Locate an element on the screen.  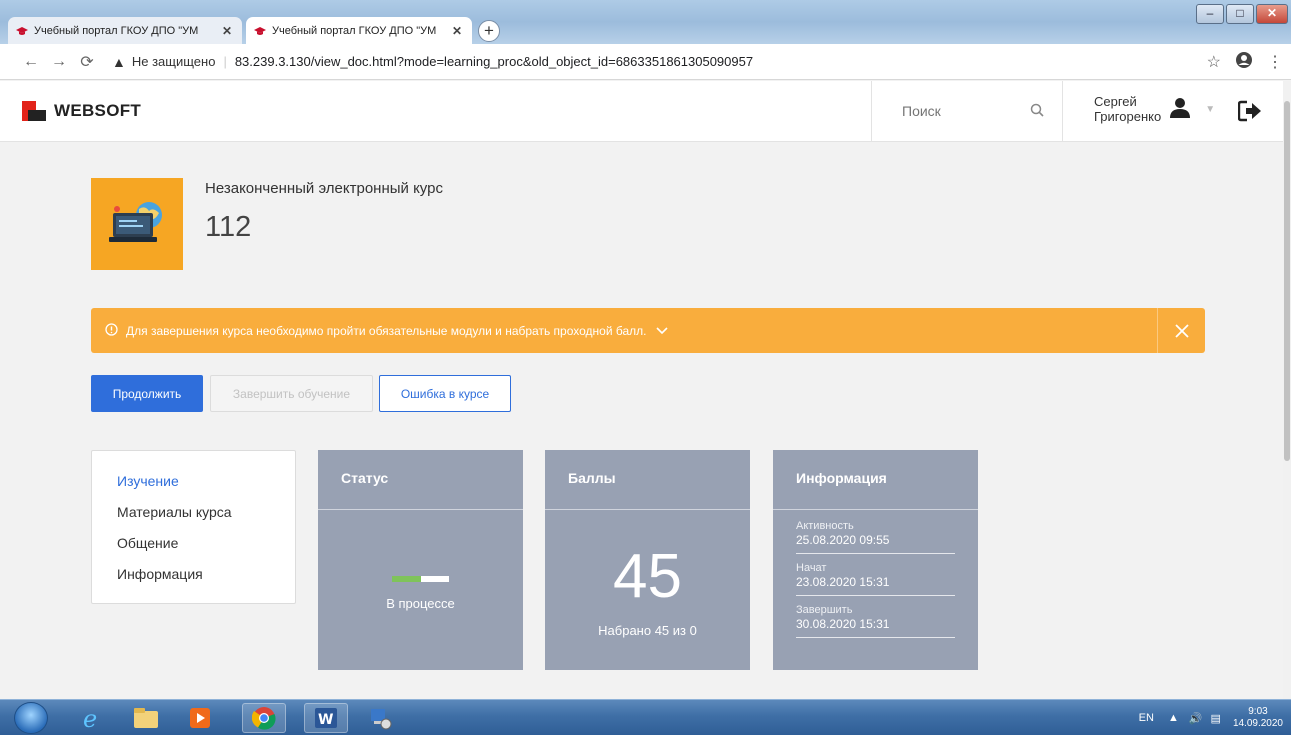
tray-expand-icon: ▲ is located at coordinates (1173, 718).